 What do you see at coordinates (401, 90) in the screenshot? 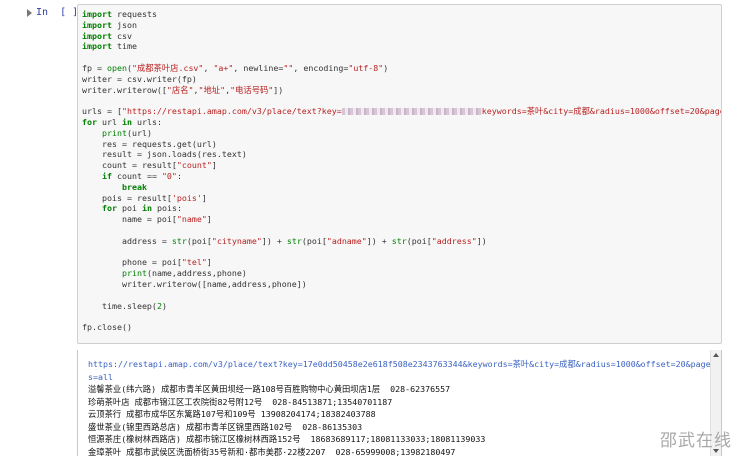
I see `code-line: writer.writerow(["店名","地址","电话号码"])` at bounding box center [401, 90].